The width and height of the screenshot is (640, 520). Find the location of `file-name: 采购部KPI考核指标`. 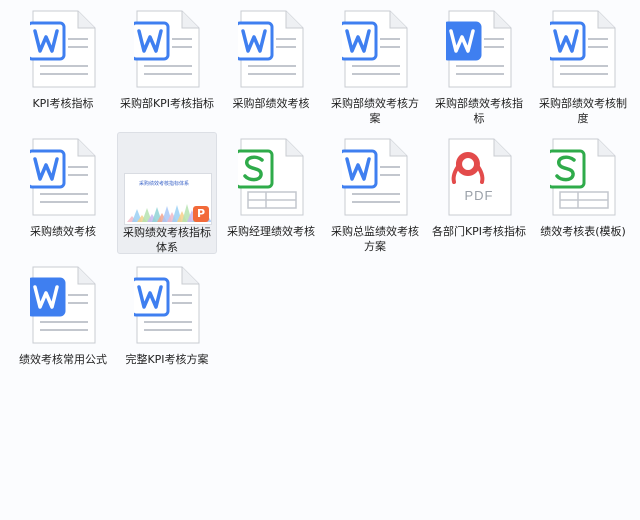

file-name: 采购部KPI考核指标 is located at coordinates (167, 103).